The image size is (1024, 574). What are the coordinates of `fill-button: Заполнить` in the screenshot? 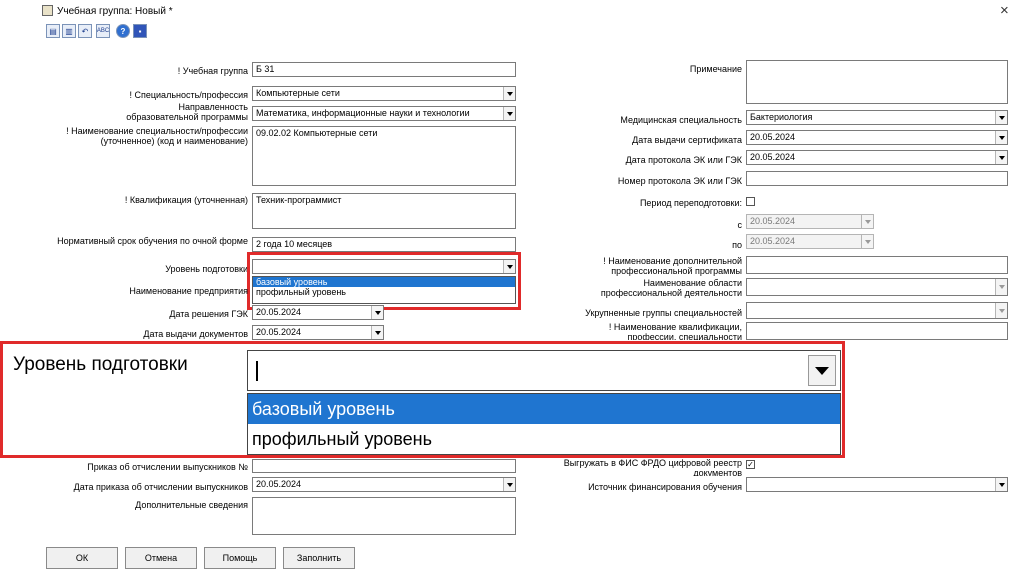 It's located at (319, 558).